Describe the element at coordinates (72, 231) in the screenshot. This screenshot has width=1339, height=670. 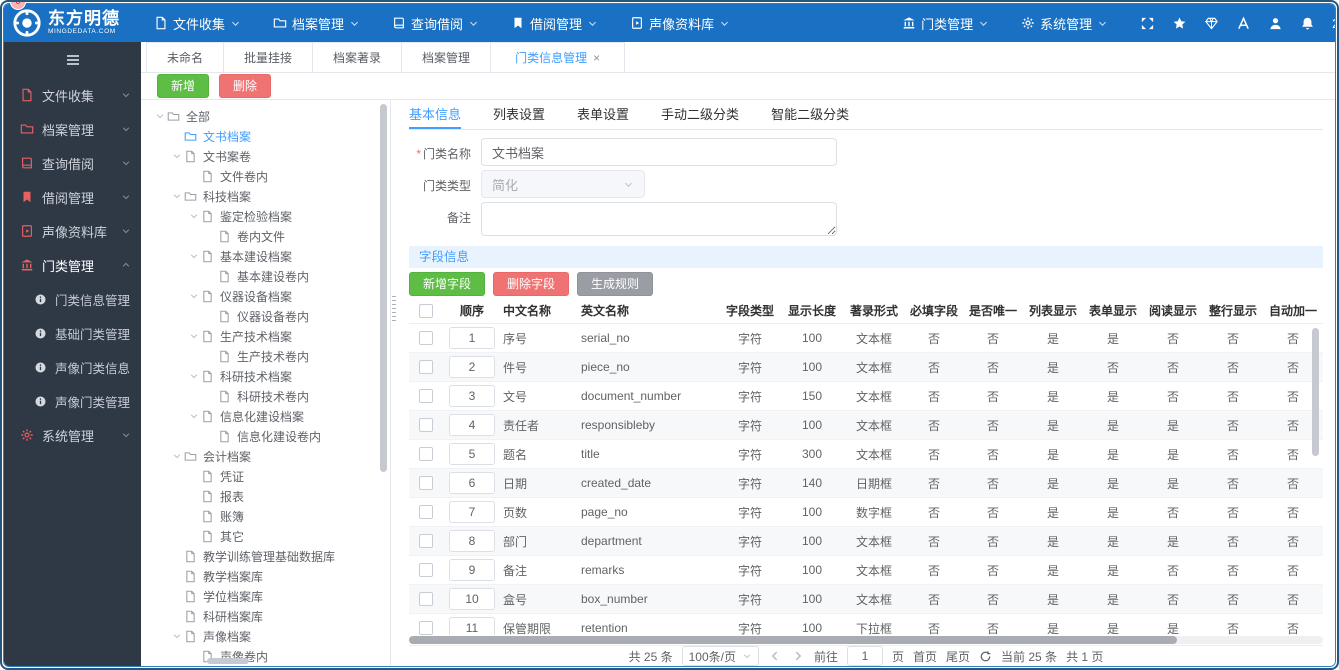
I see `sidebar-item: 声像资料库` at that location.